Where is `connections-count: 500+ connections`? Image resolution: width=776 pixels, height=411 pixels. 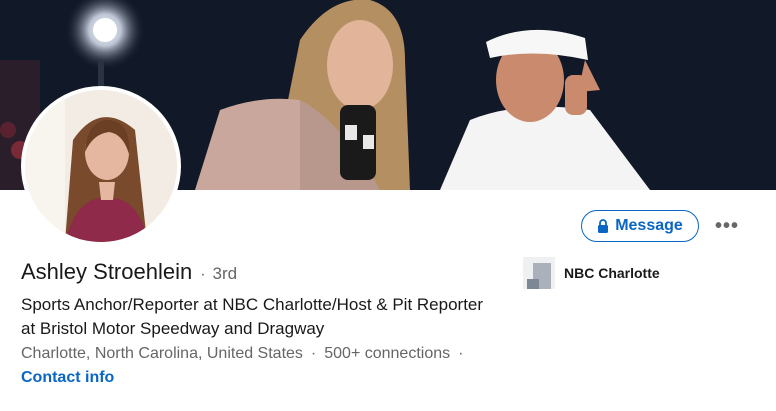
connections-count: 500+ connections is located at coordinates (387, 354).